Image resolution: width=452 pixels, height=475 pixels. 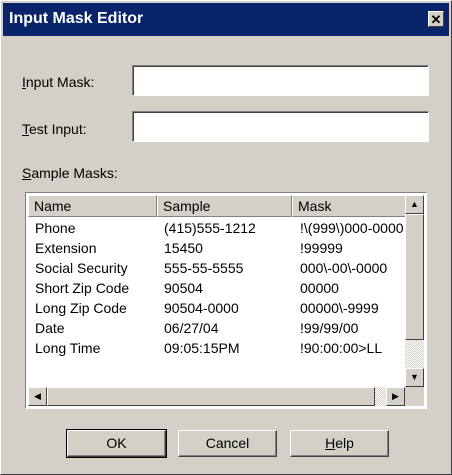 I want to click on table-row: Extension 15450 !99999, so click(x=218, y=250).